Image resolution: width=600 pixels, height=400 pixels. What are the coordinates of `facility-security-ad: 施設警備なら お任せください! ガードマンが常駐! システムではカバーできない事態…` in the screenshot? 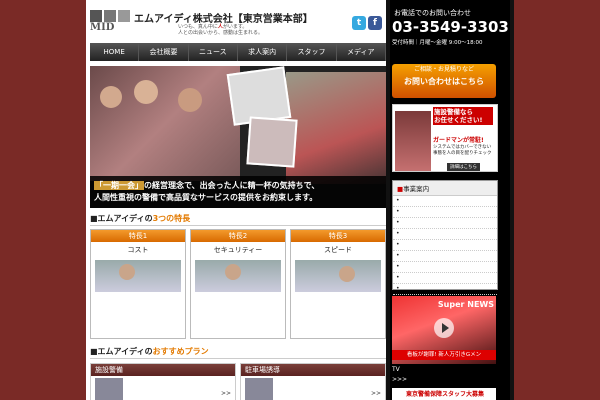 It's located at (445, 138).